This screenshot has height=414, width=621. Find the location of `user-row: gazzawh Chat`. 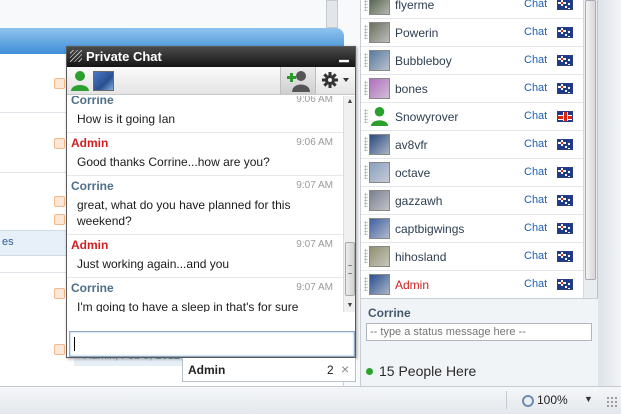

user-row: gazzawh Chat is located at coordinates (472, 201).